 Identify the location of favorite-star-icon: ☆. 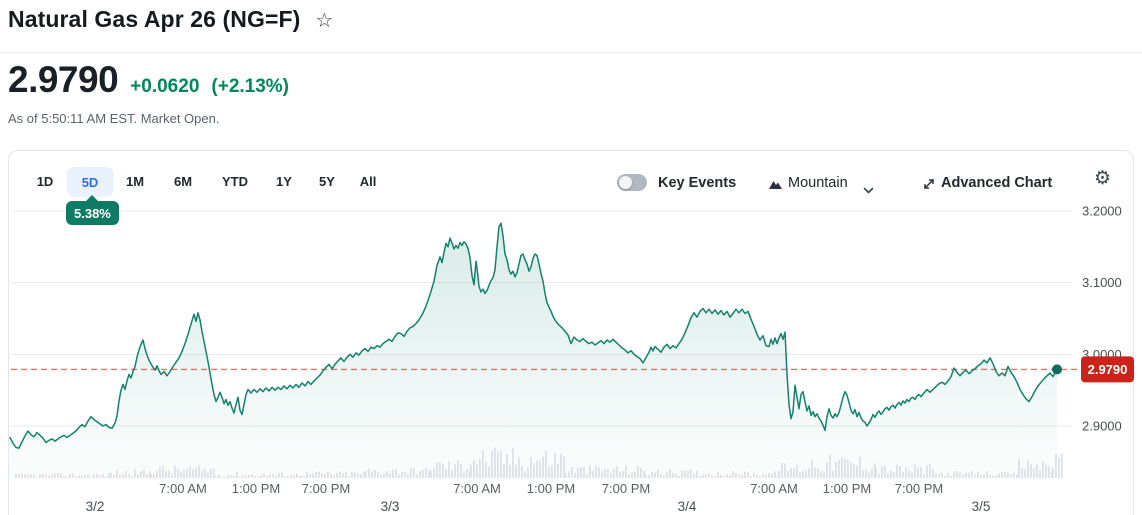
(324, 20).